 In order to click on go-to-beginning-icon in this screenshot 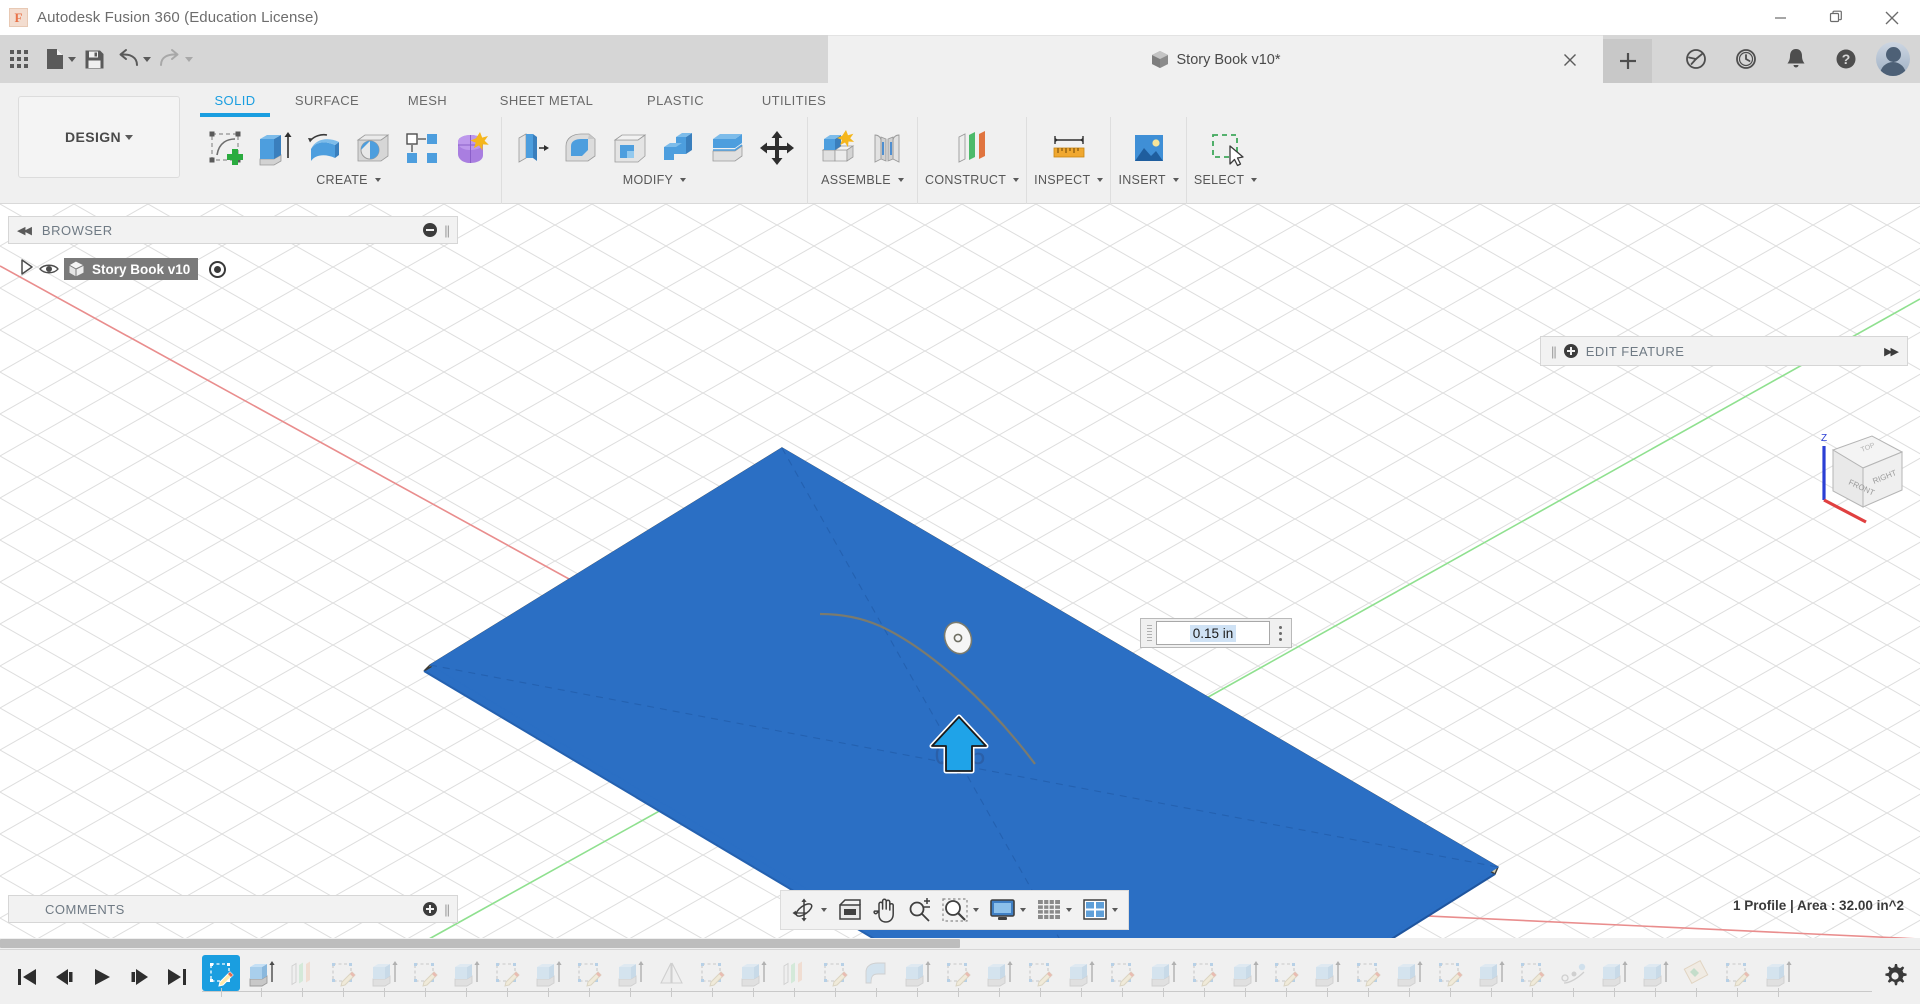, I will do `click(27, 977)`.